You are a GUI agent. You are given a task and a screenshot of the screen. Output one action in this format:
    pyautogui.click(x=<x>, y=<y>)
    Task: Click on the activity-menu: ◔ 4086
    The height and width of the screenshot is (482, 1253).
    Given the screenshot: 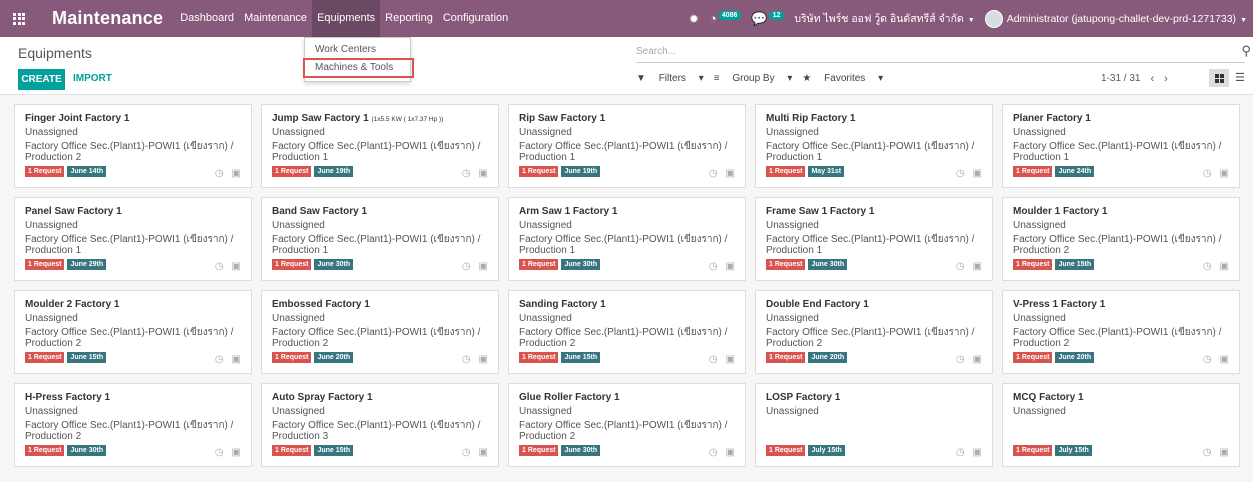 What is the action you would take?
    pyautogui.click(x=725, y=18)
    